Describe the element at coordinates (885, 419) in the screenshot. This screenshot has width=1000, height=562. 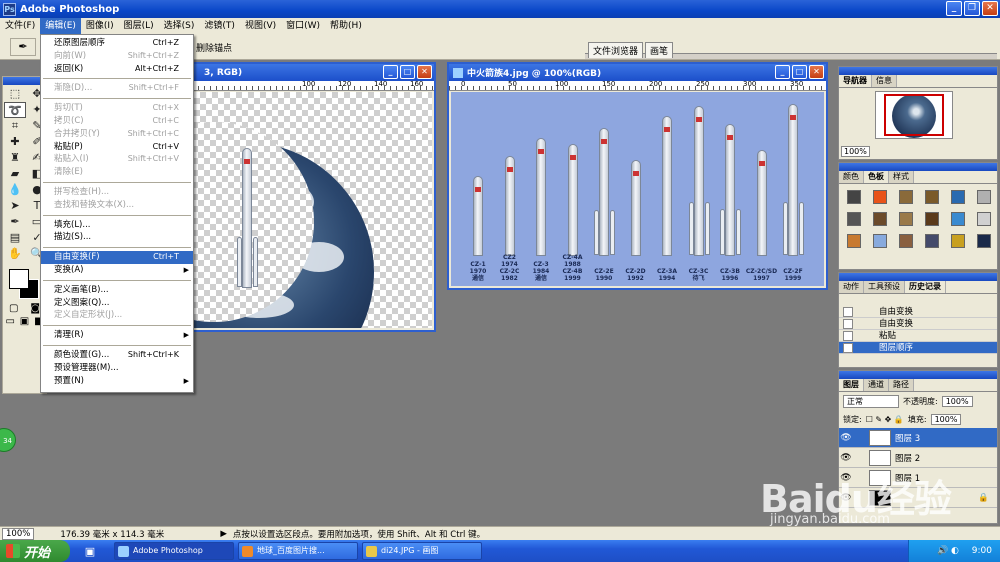
I see `lock-icons: ☐ ✎ ✥ 🔒` at that location.